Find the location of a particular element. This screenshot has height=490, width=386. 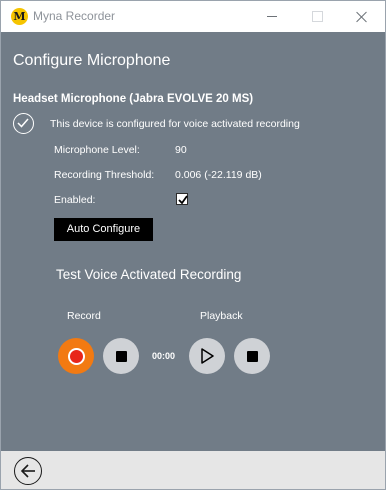

auto-configure-button: Auto Configure is located at coordinates (103, 229).